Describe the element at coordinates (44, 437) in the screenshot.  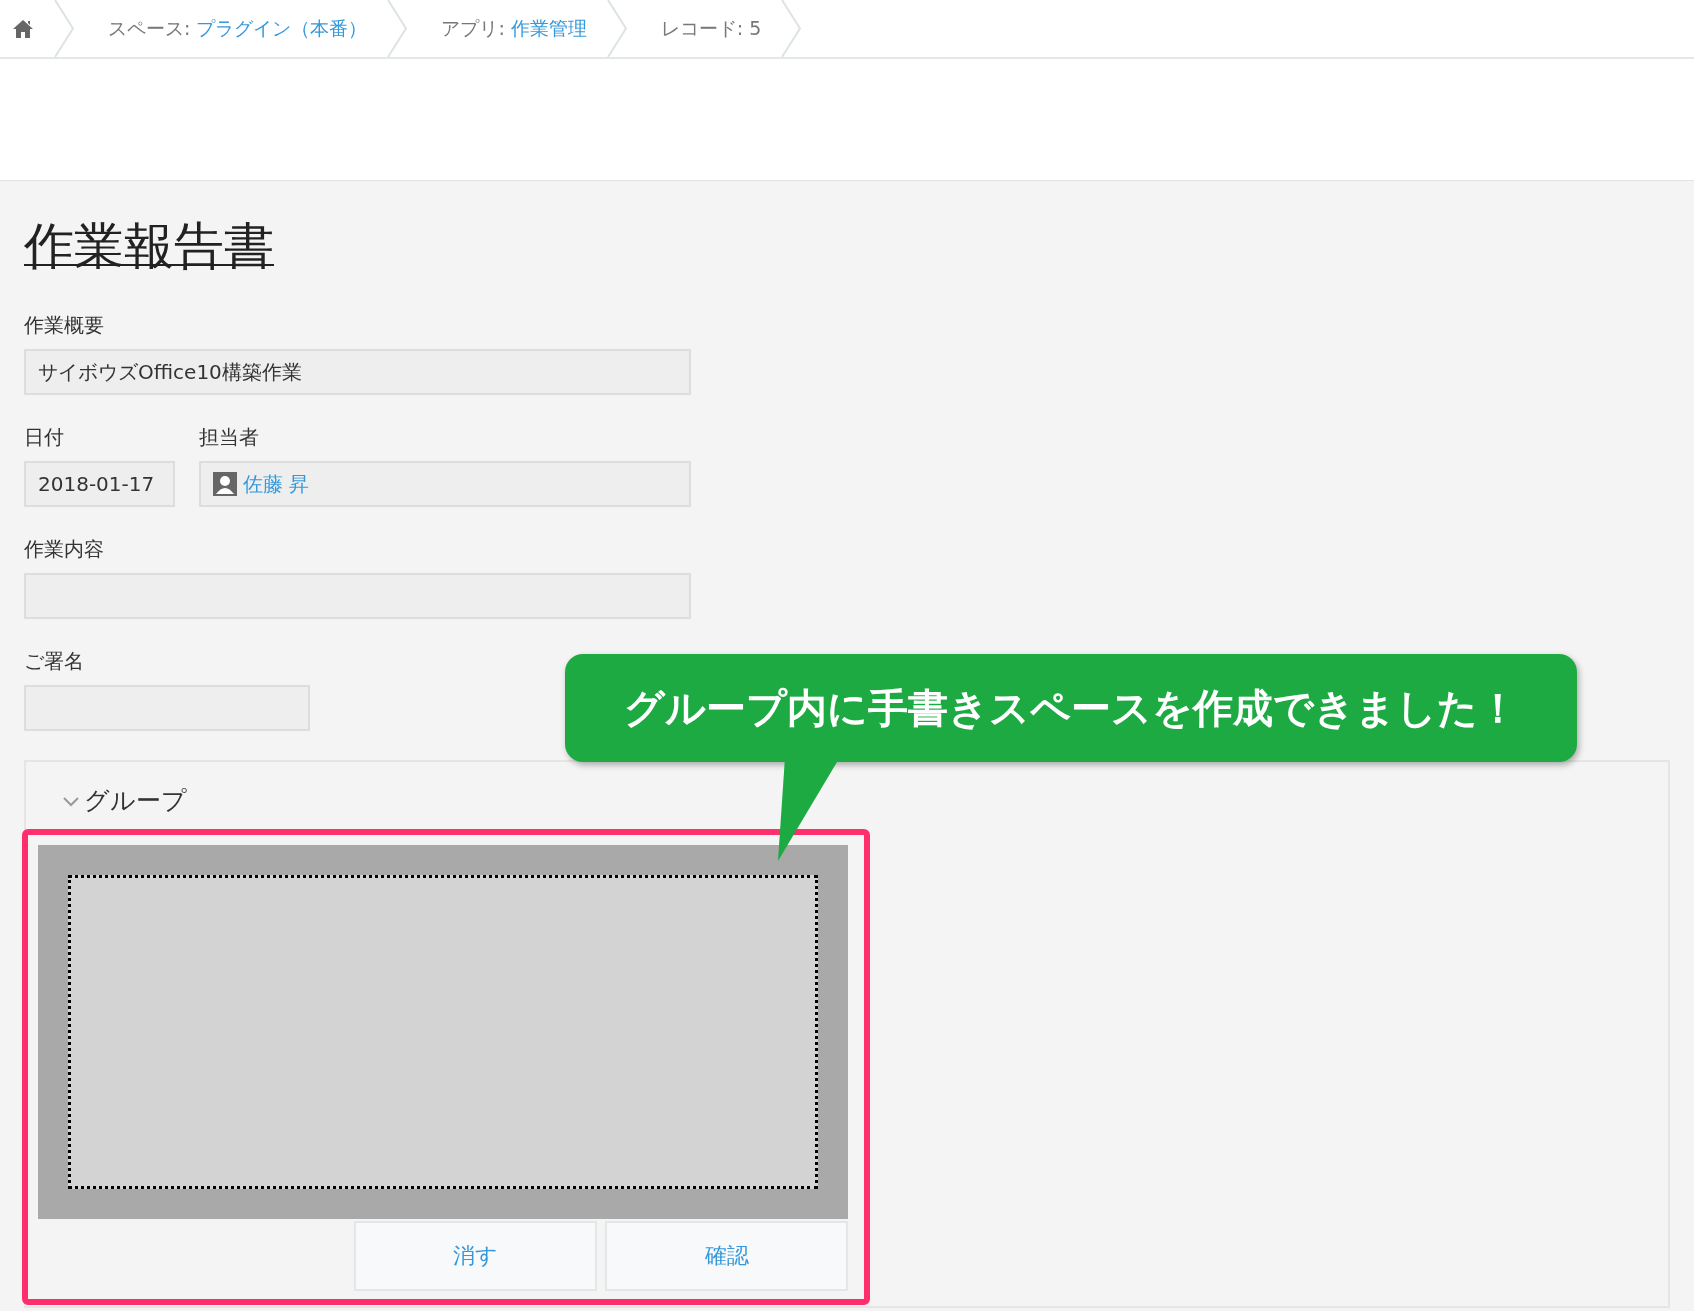
I see `field-label: 日付` at that location.